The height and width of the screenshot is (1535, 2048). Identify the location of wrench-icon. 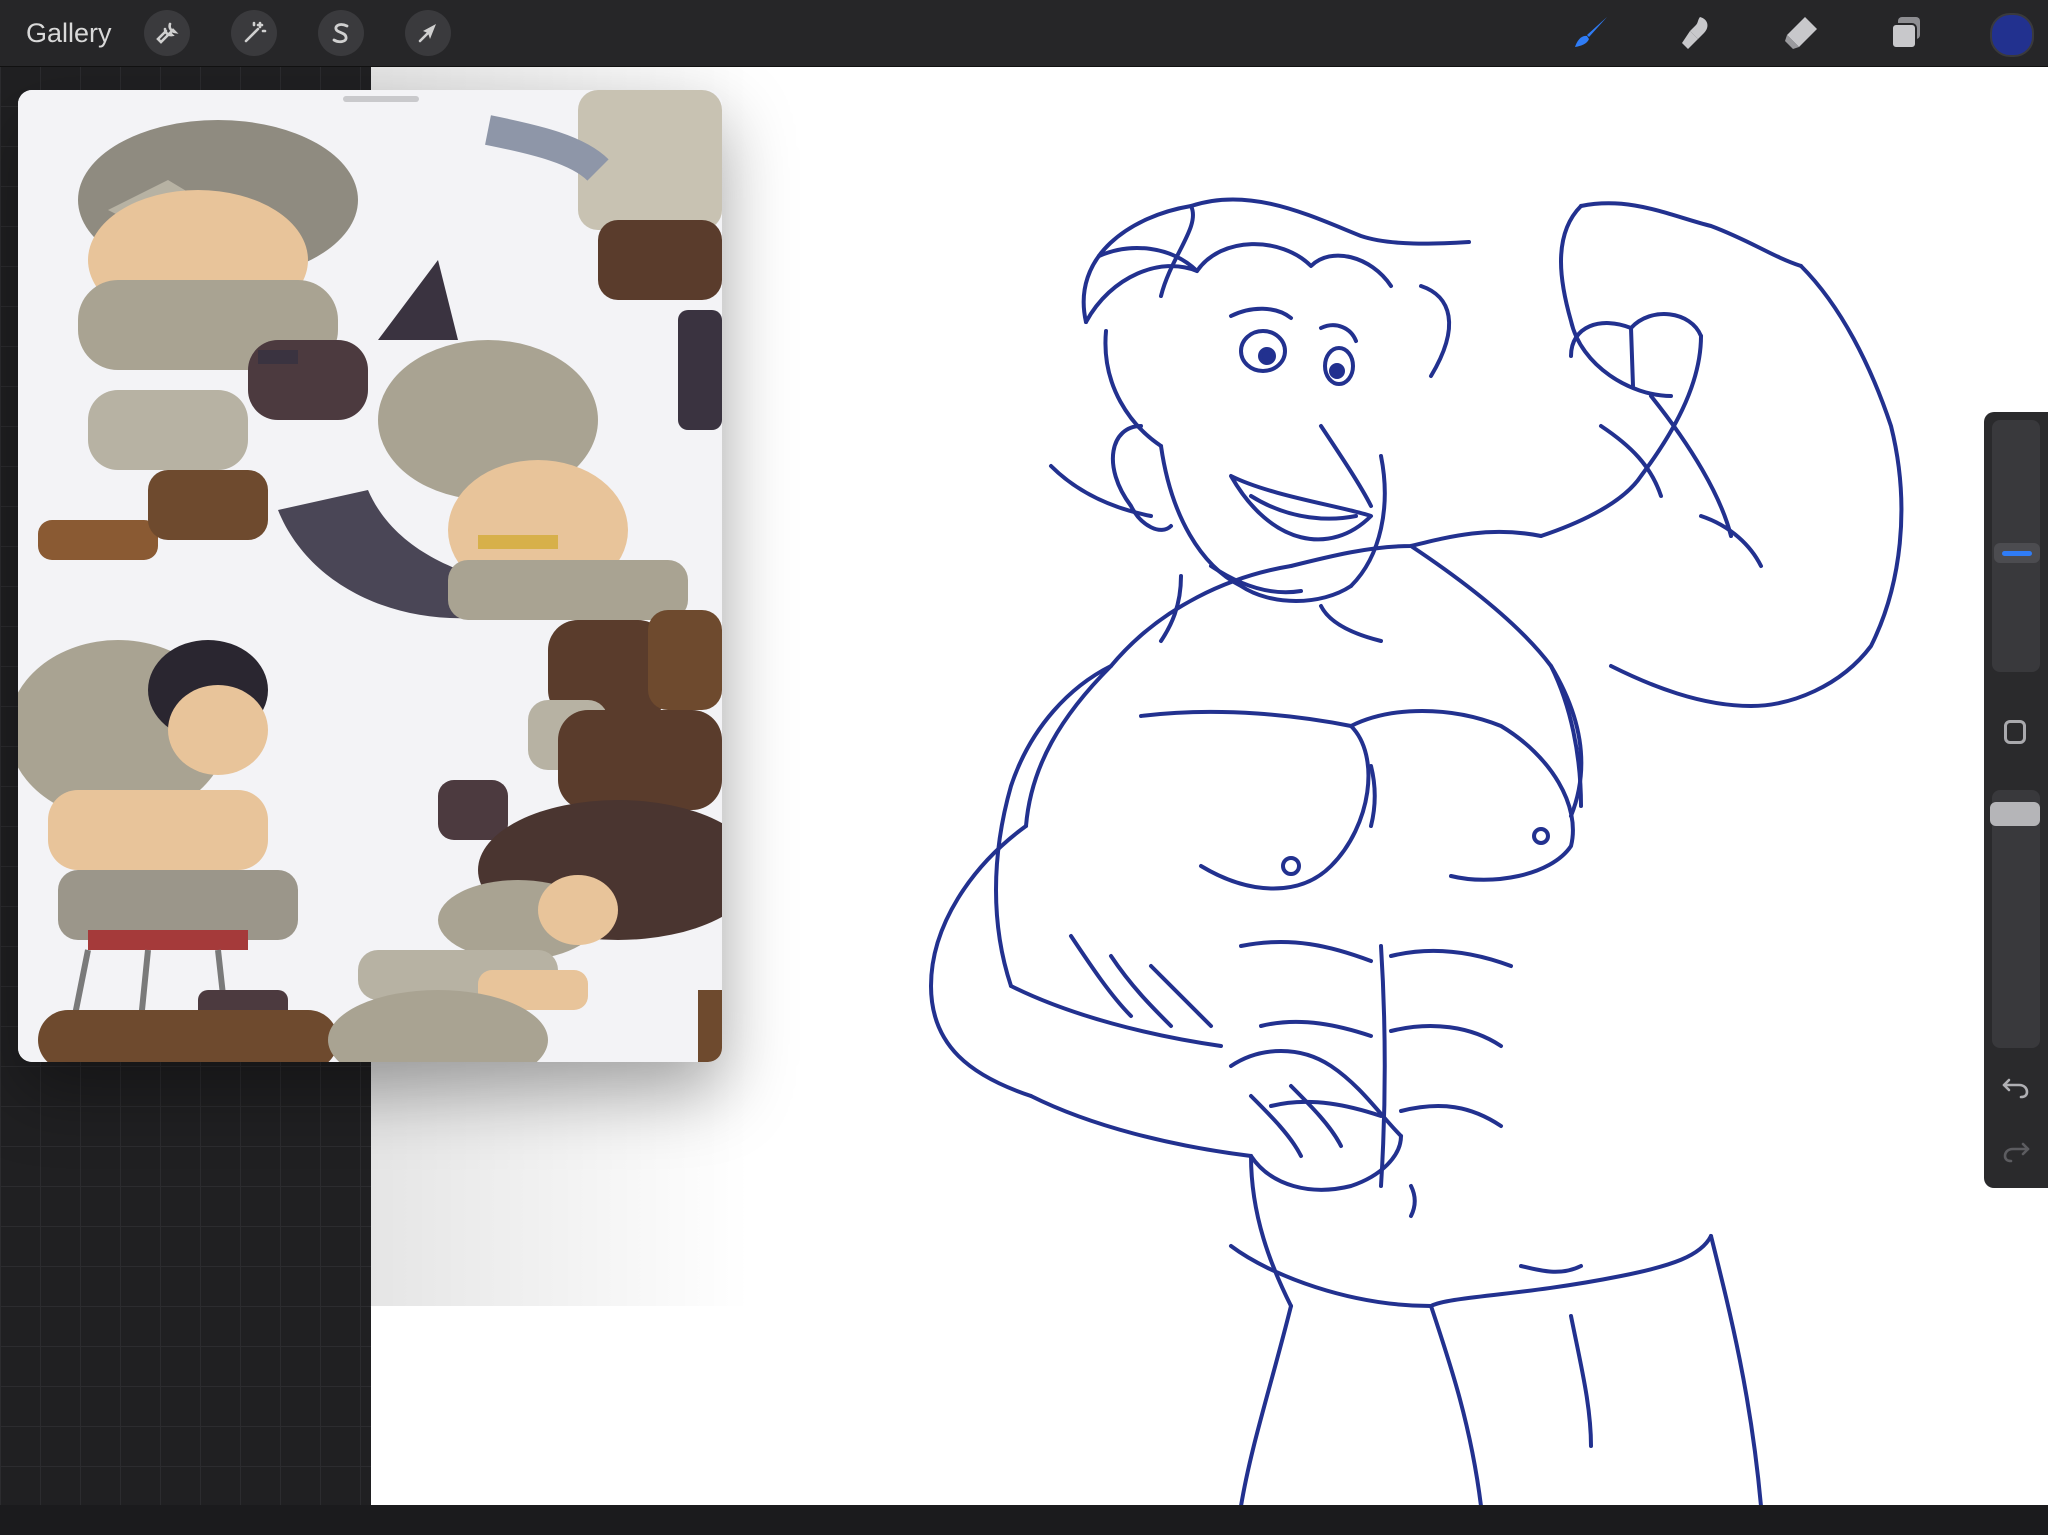
(167, 33).